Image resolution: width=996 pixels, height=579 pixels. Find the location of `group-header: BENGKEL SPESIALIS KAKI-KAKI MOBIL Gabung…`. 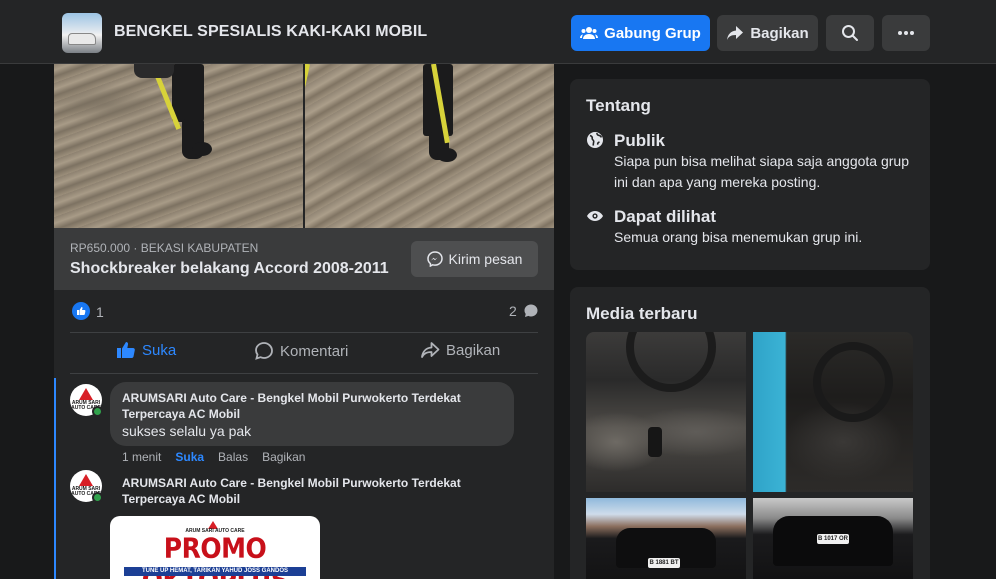

group-header: BENGKEL SPESIALIS KAKI-KAKI MOBIL Gabung… is located at coordinates (498, 32).